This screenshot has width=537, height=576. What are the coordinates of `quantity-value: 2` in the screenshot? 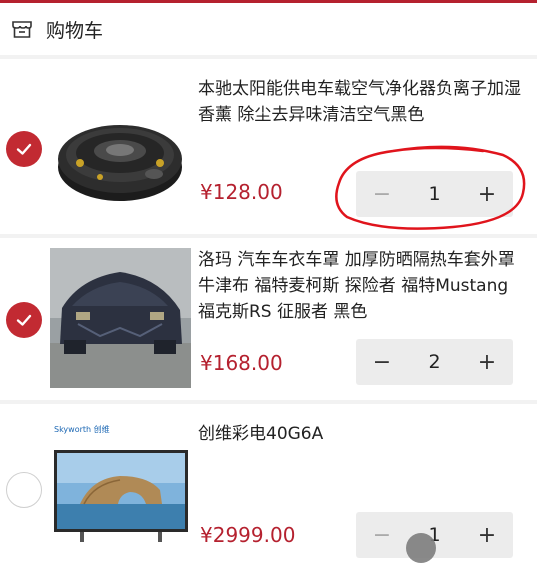 It's located at (434, 362).